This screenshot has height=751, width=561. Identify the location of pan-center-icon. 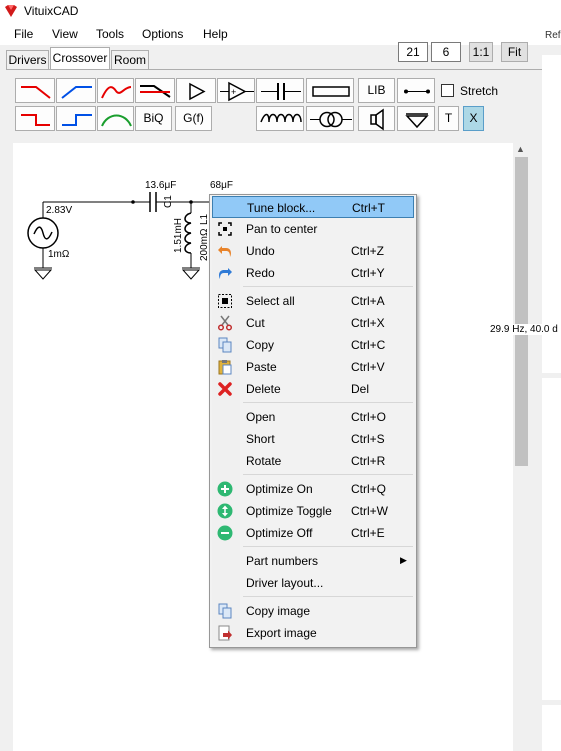
(225, 229).